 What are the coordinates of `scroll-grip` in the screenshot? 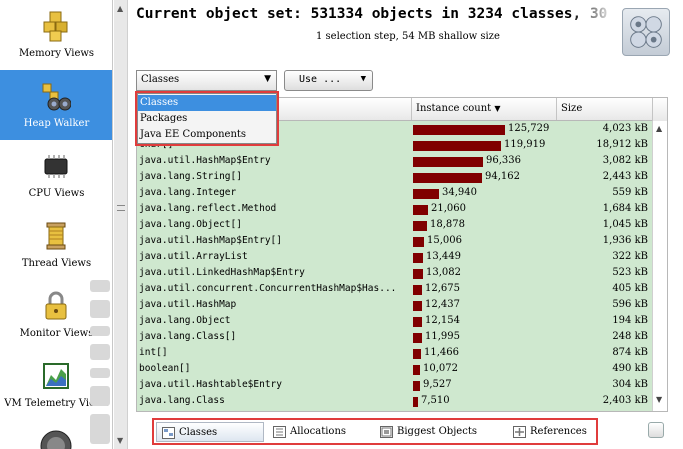 It's located at (121, 208).